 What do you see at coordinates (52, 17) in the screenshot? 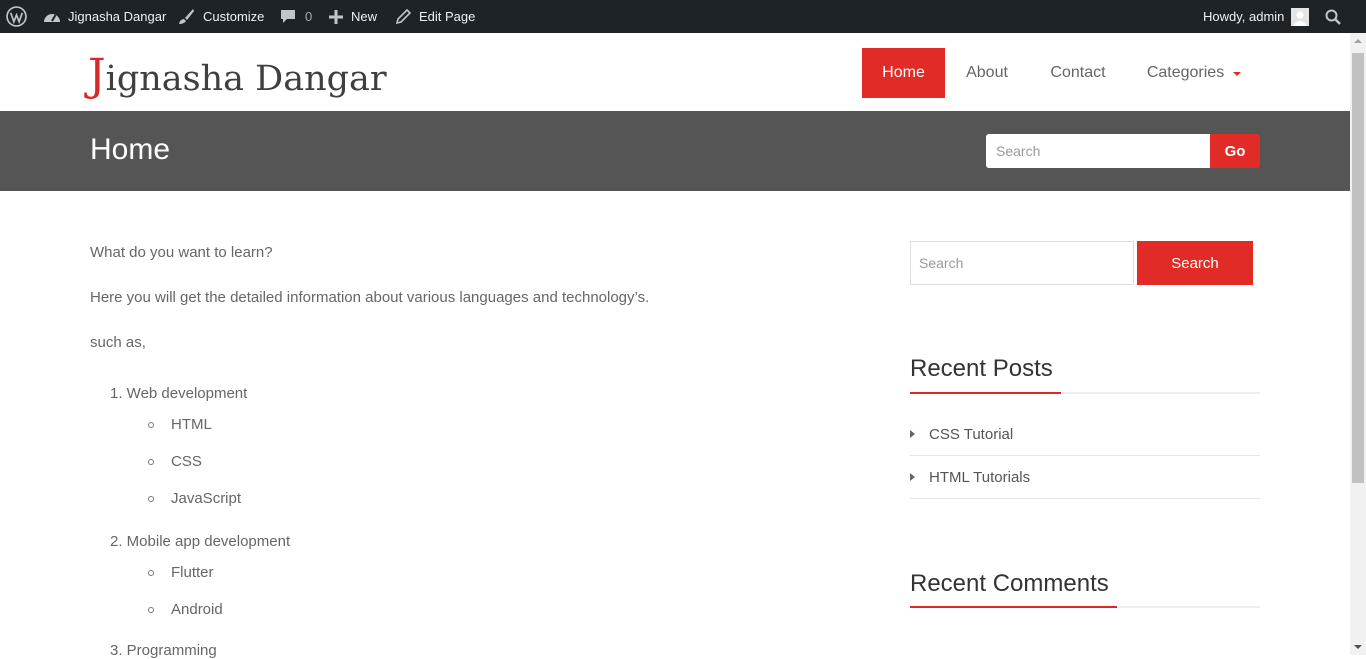
I see `dashboard-icon` at bounding box center [52, 17].